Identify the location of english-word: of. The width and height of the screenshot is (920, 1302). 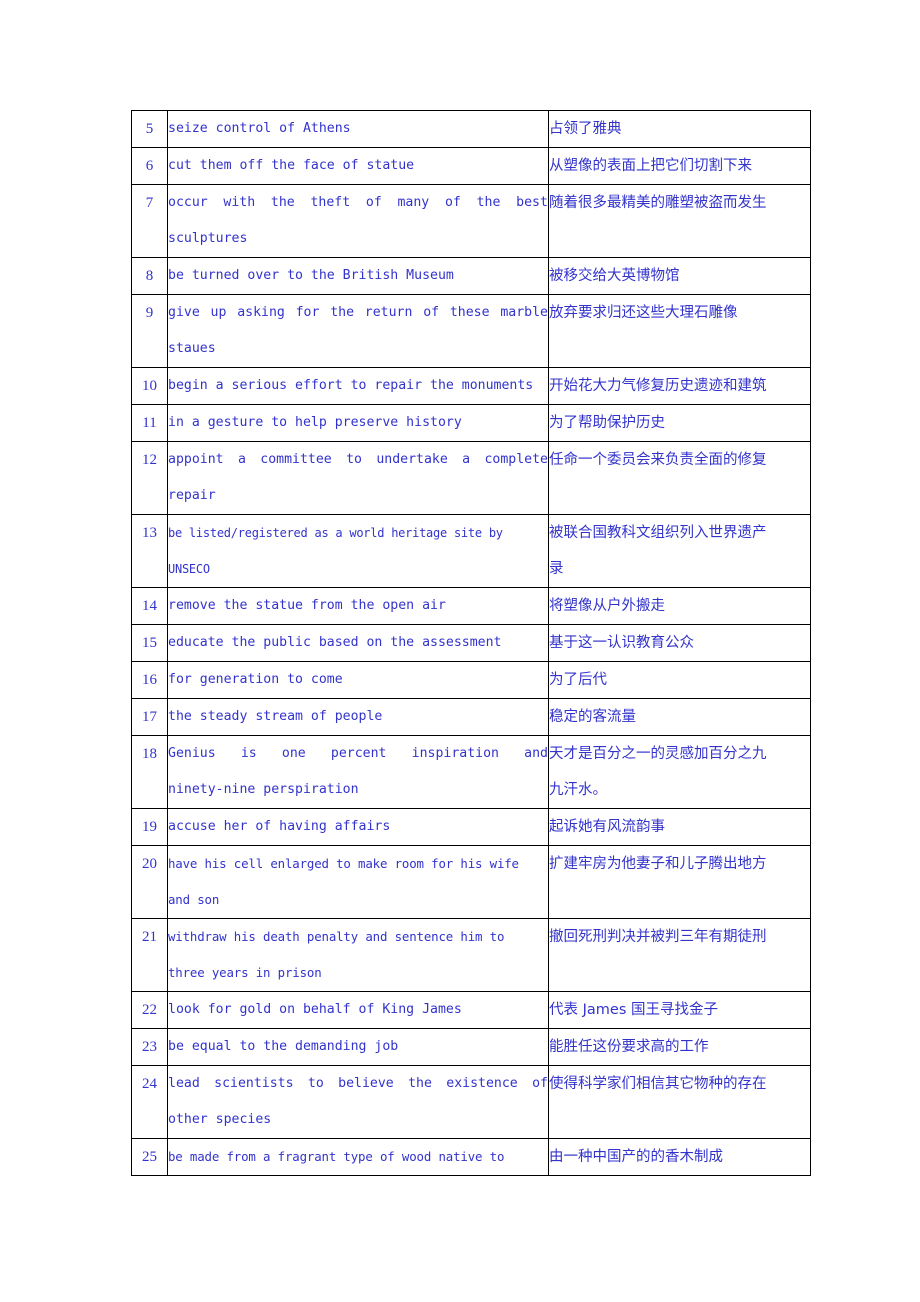
(431, 312).